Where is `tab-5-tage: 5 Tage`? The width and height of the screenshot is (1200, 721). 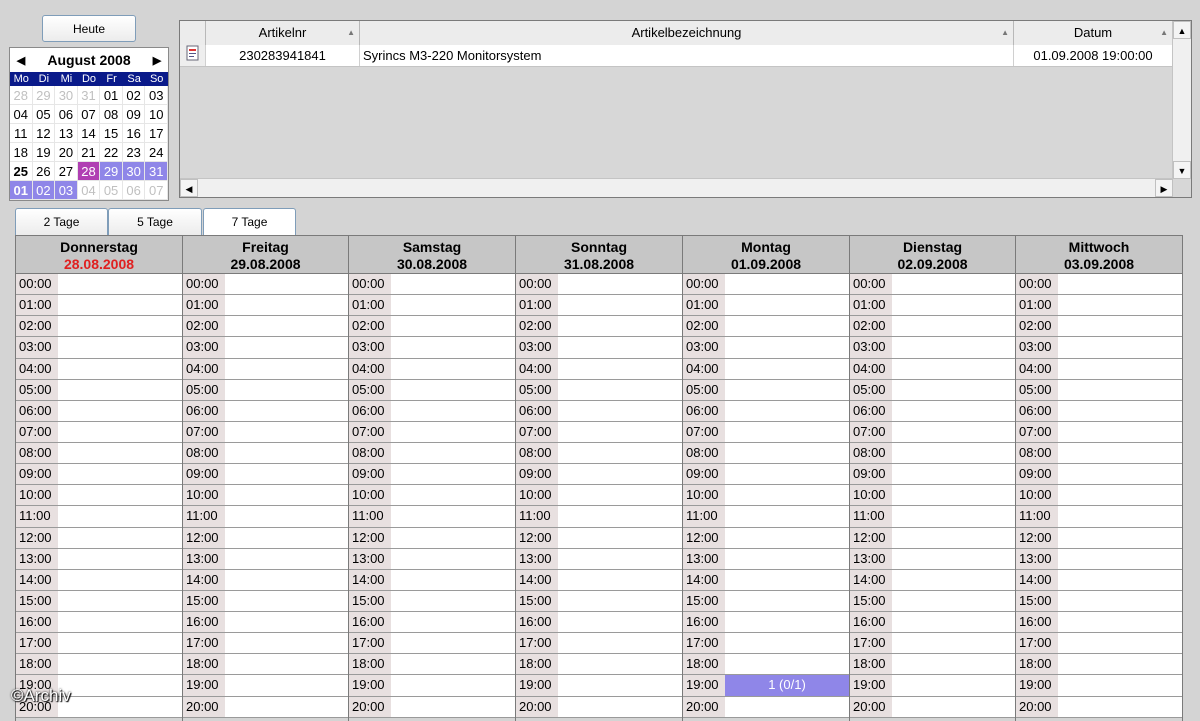 tab-5-tage: 5 Tage is located at coordinates (155, 221).